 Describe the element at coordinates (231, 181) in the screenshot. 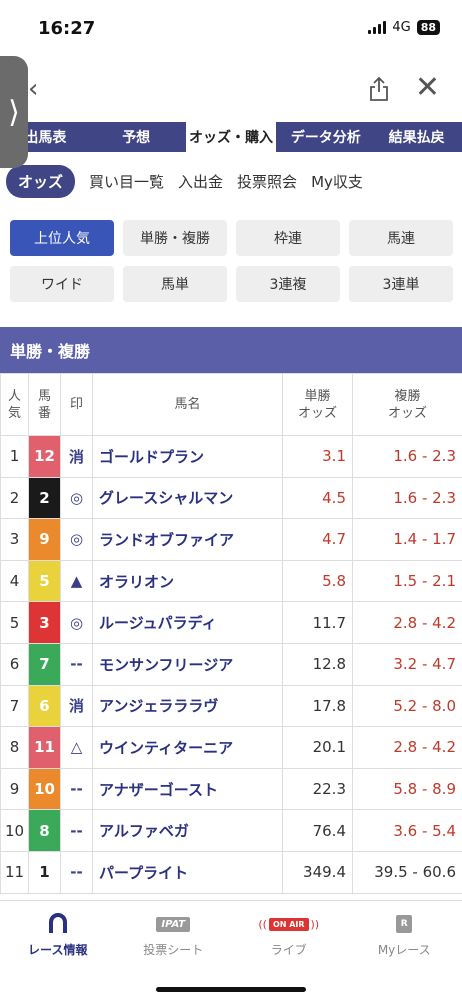

I see `sub-tab-bar: オッズ 買い目一覧 入出金 投票照会 My収支` at that location.